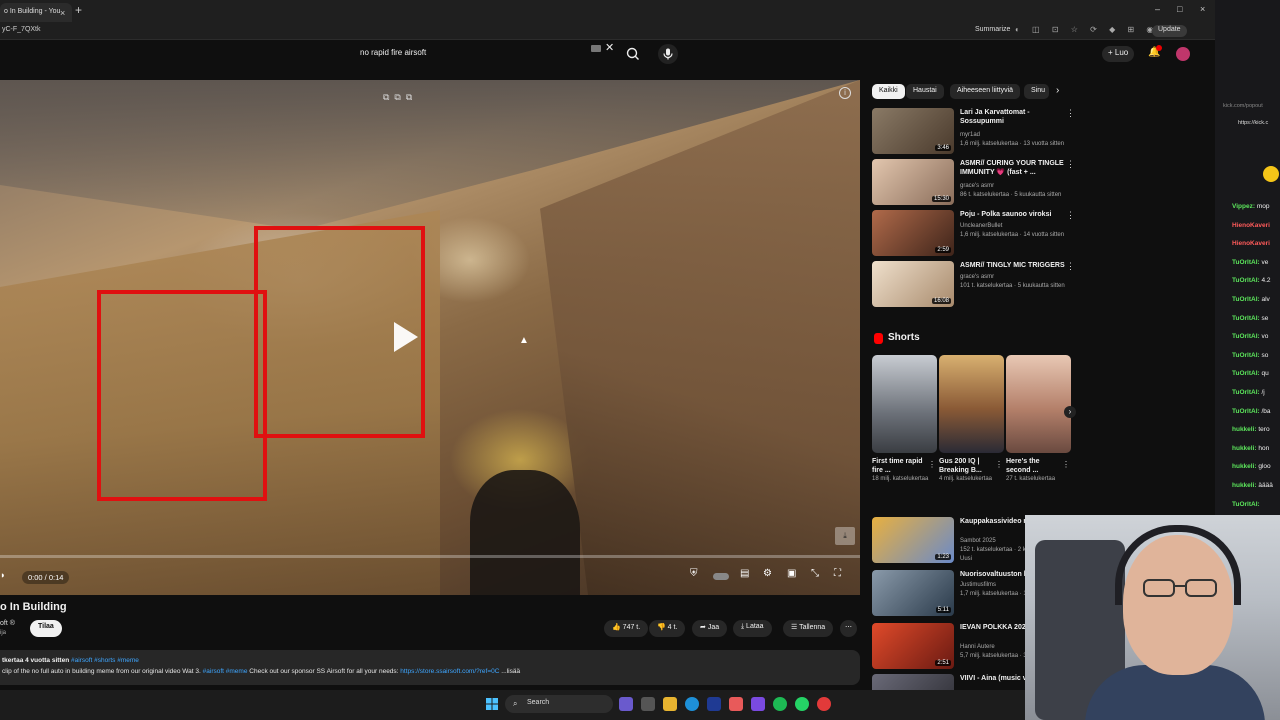 The width and height of the screenshot is (1280, 720). Describe the element at coordinates (848, 628) in the screenshot. I see `more-actions-button: ⋯` at that location.